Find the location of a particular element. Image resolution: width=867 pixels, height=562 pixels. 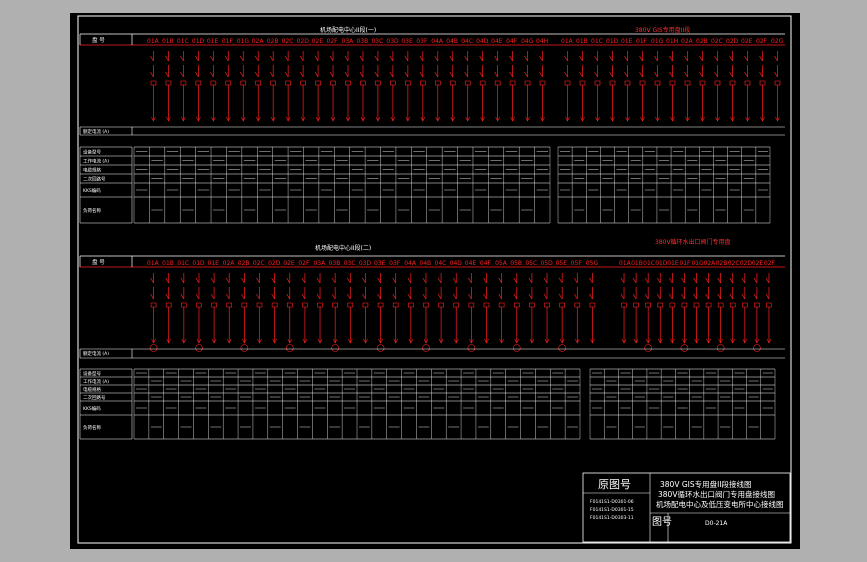

bottom-panel-left-24: 05B is located at coordinates (516, 263).